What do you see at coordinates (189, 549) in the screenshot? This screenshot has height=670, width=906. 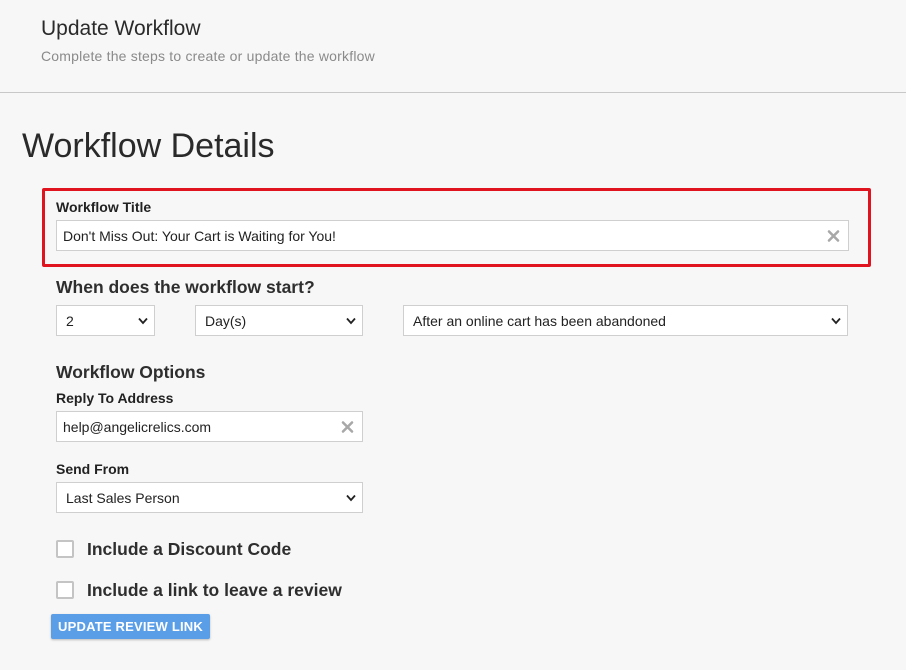 I see `discount-code-label: Include a Discount Code` at bounding box center [189, 549].